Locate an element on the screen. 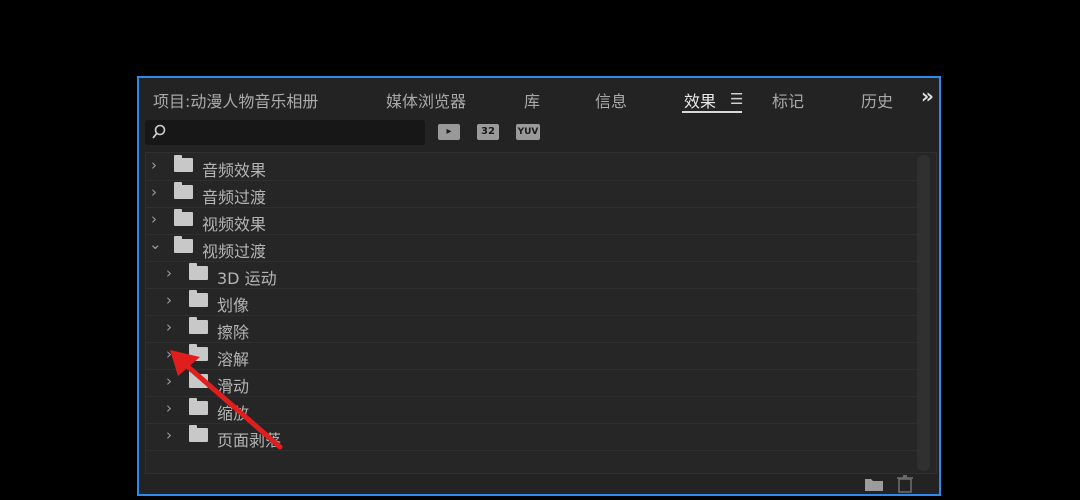 The height and width of the screenshot is (500, 1080). tree-item-audio-transitions: › 音频过渡 is located at coordinates (532, 194).